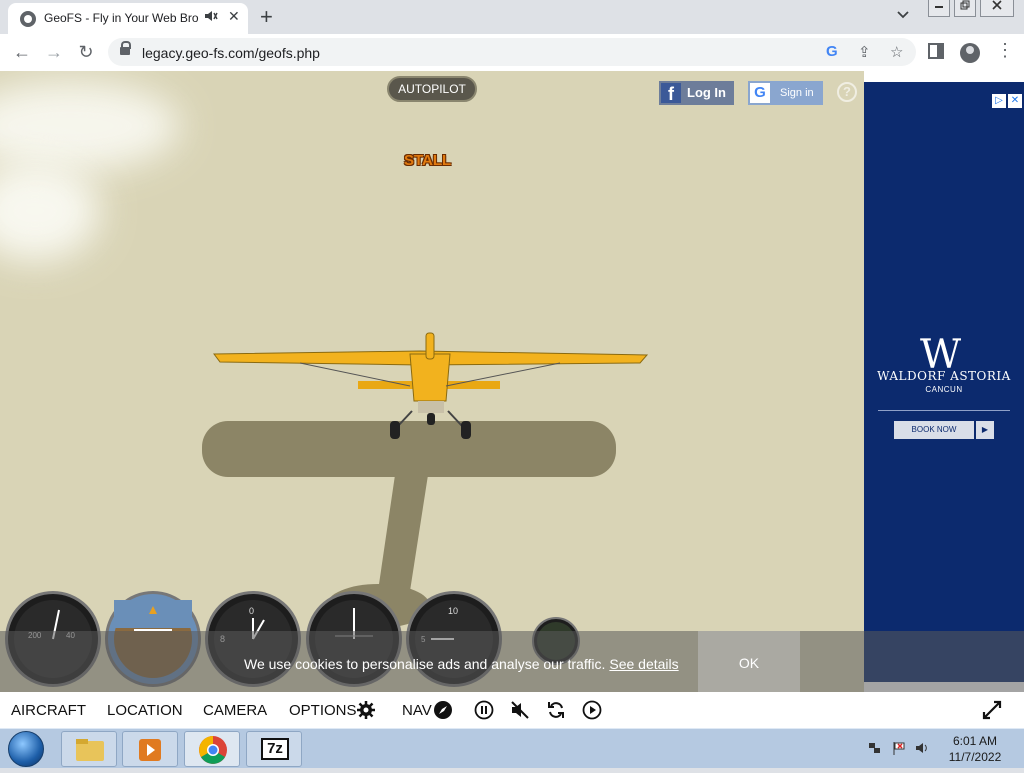  Describe the element at coordinates (54, 52) in the screenshot. I see `forward-button: →` at that location.